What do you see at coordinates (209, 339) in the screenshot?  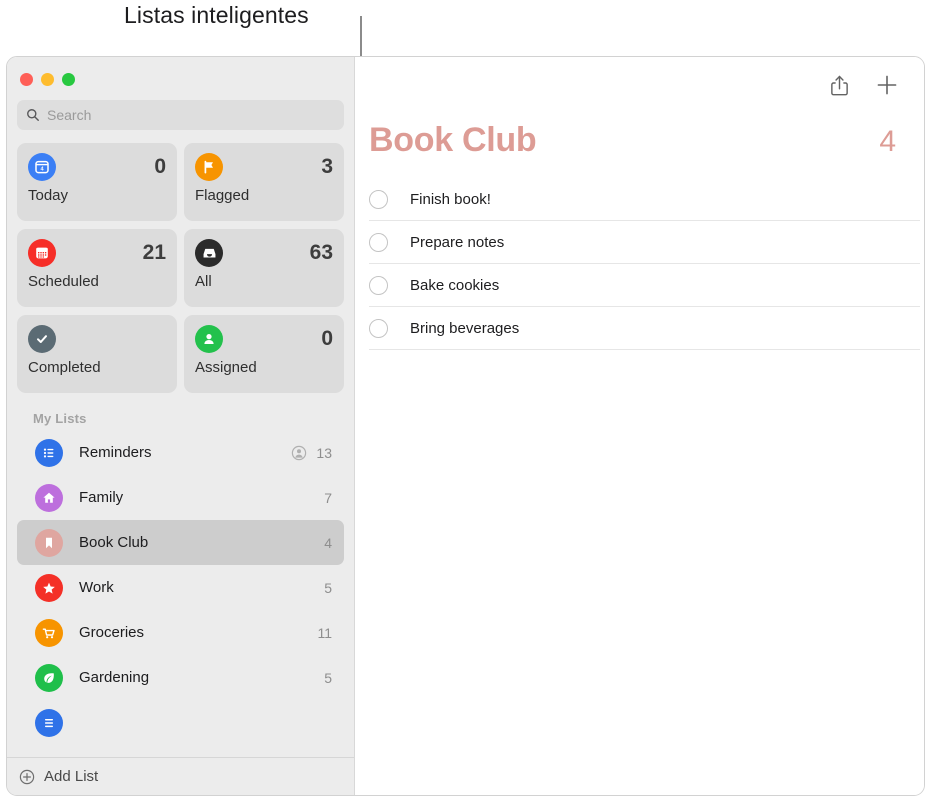 I see `person-icon` at bounding box center [209, 339].